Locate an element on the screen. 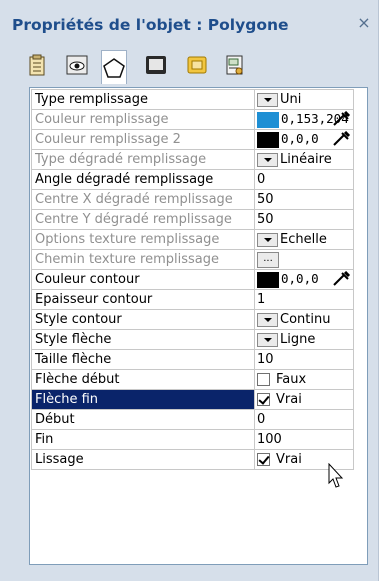 This screenshot has height=581, width=379. property-row: Lissage Vrai is located at coordinates (192, 459).